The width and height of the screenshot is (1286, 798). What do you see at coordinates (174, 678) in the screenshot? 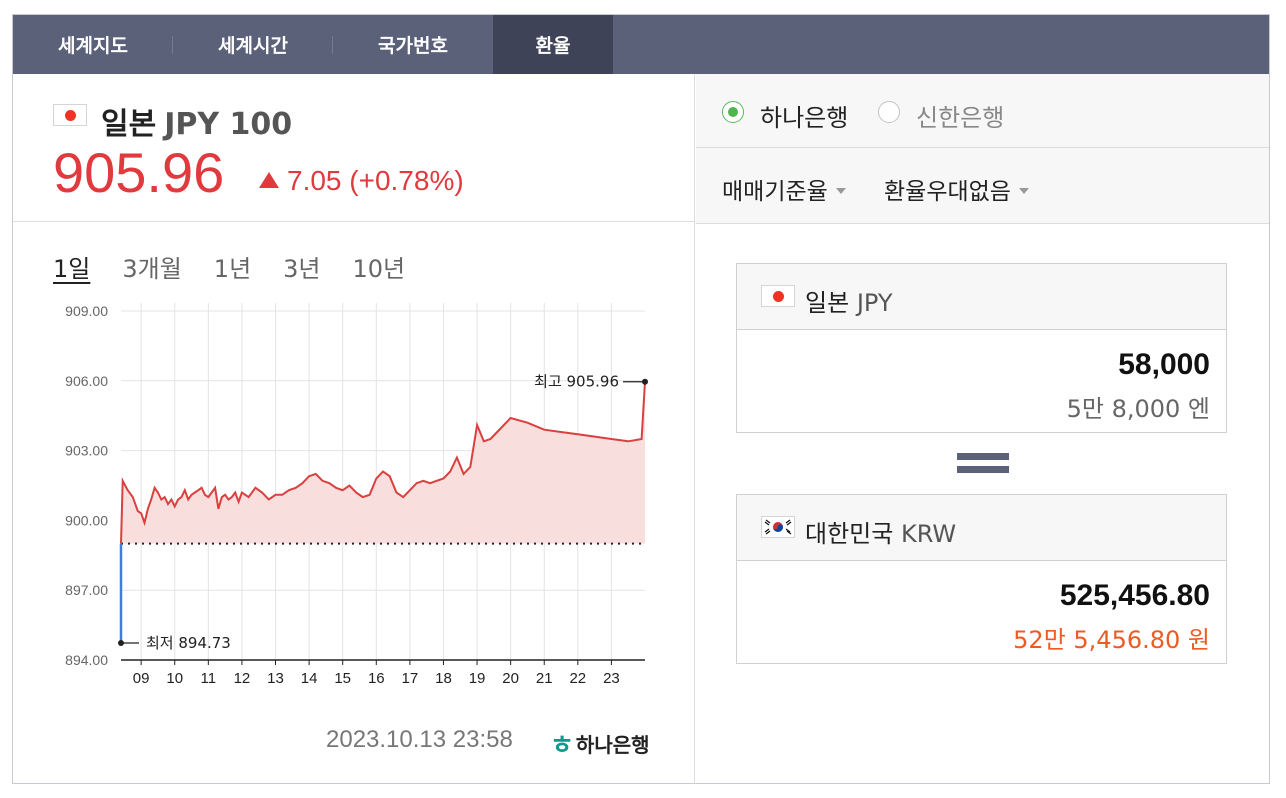
I see `x-tick-label: 10` at bounding box center [174, 678].